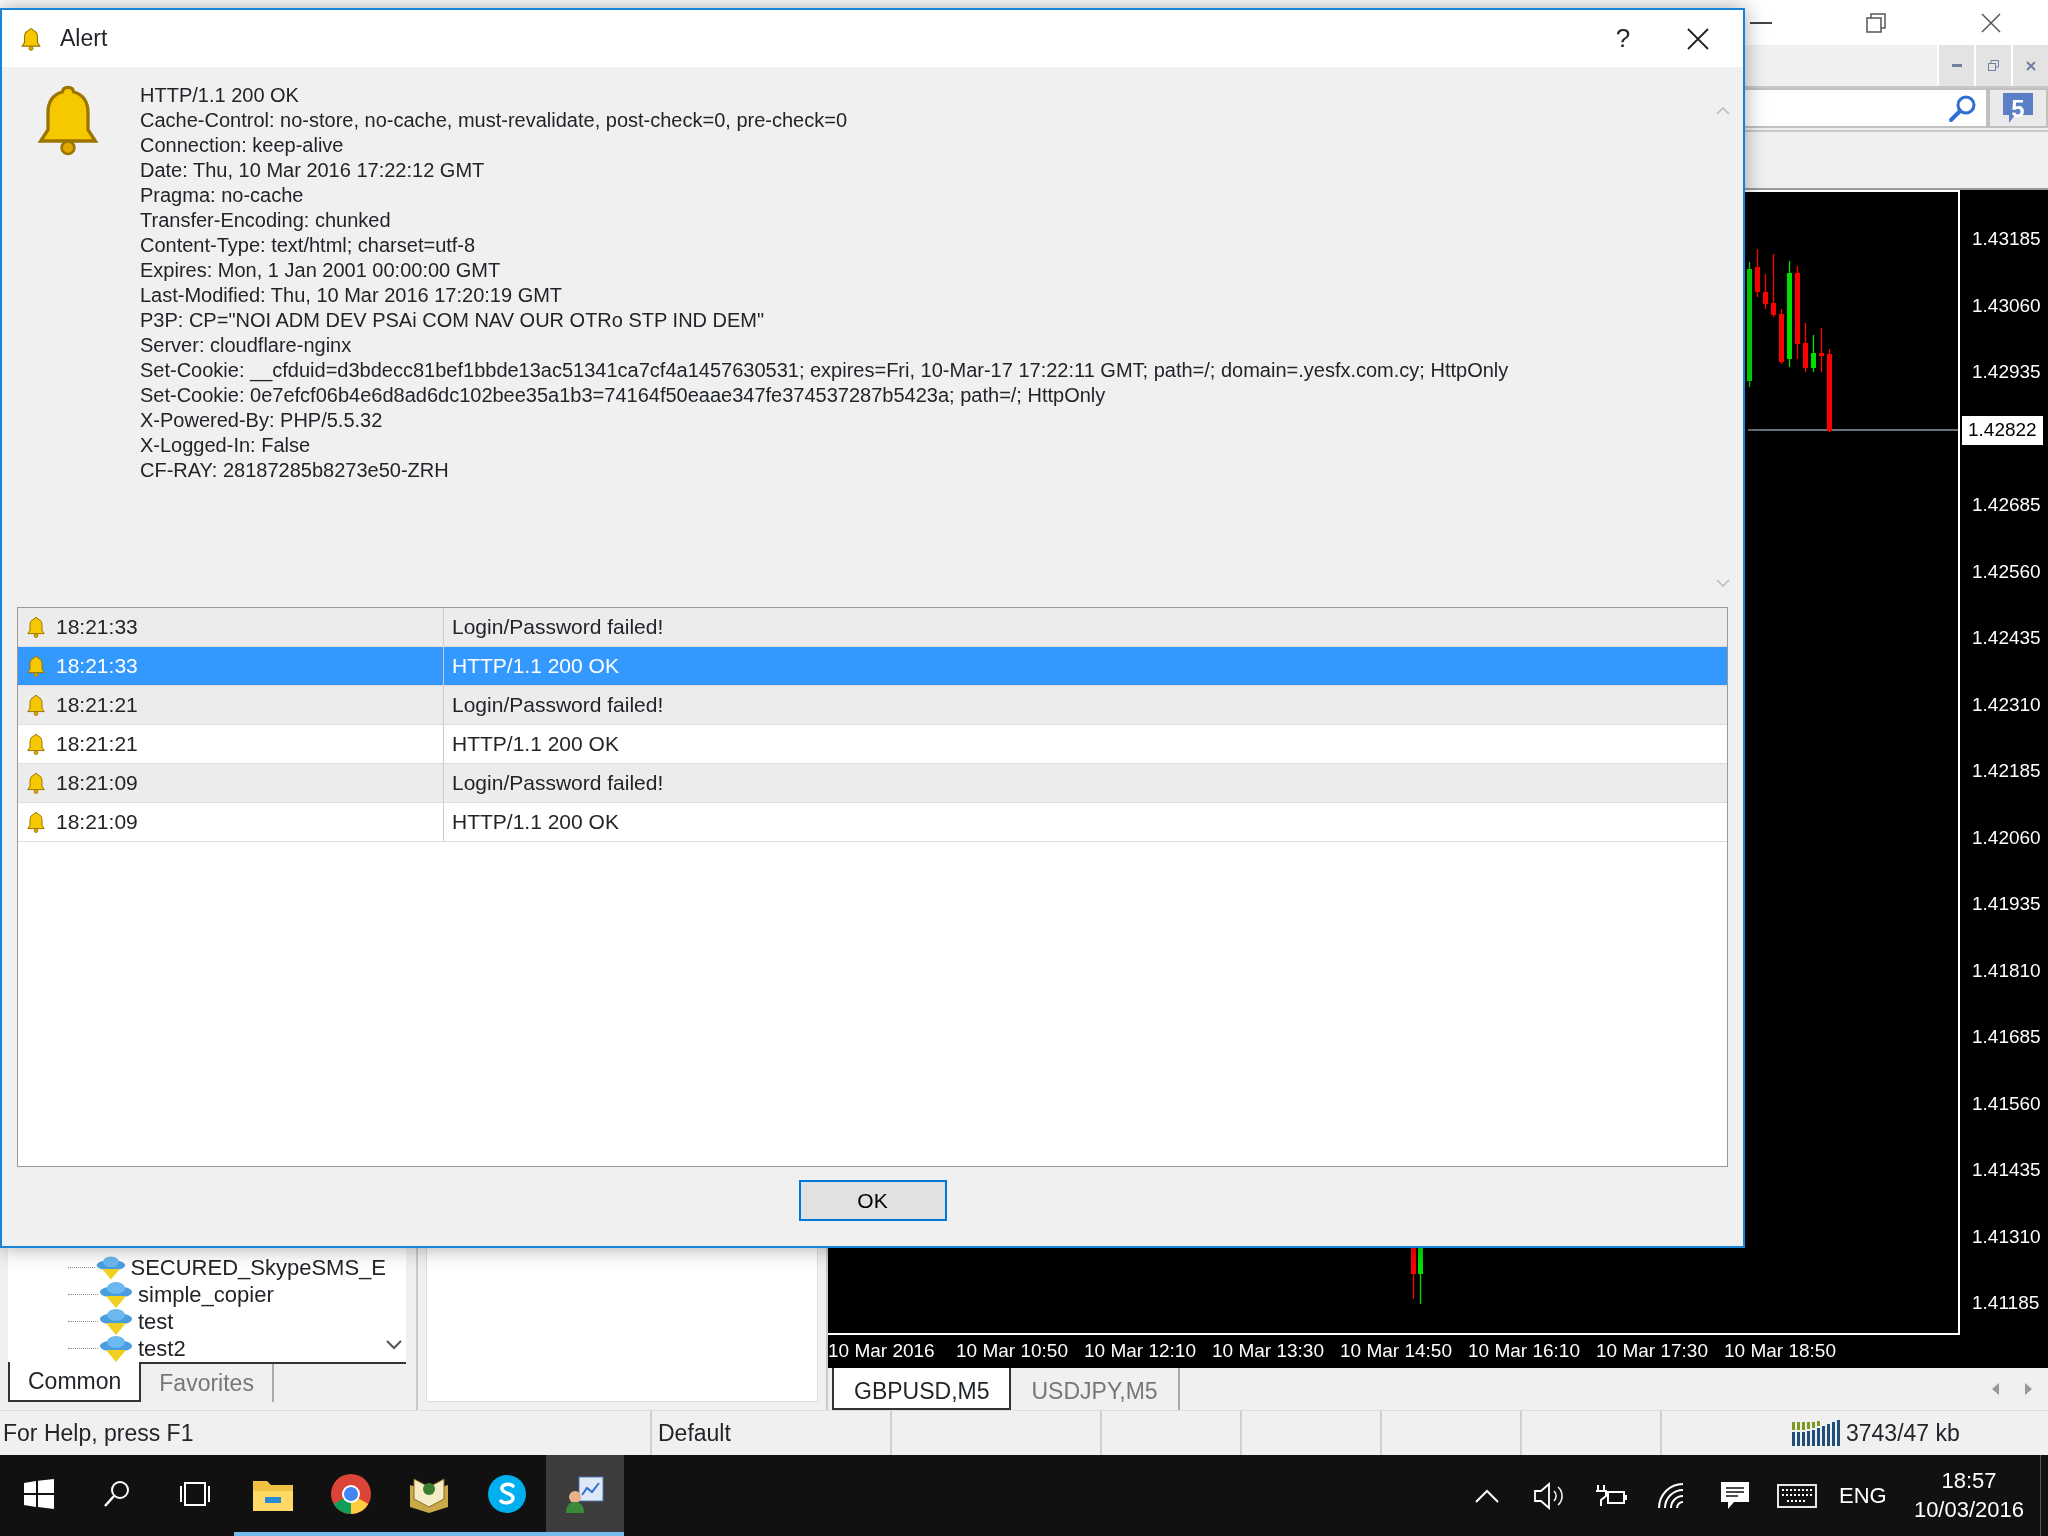  Describe the element at coordinates (452, 320) in the screenshot. I see `header-line: P3P: CP="NOI ADM DEV PSAi COM NAV OUR OTRo STP IND DEM"` at that location.